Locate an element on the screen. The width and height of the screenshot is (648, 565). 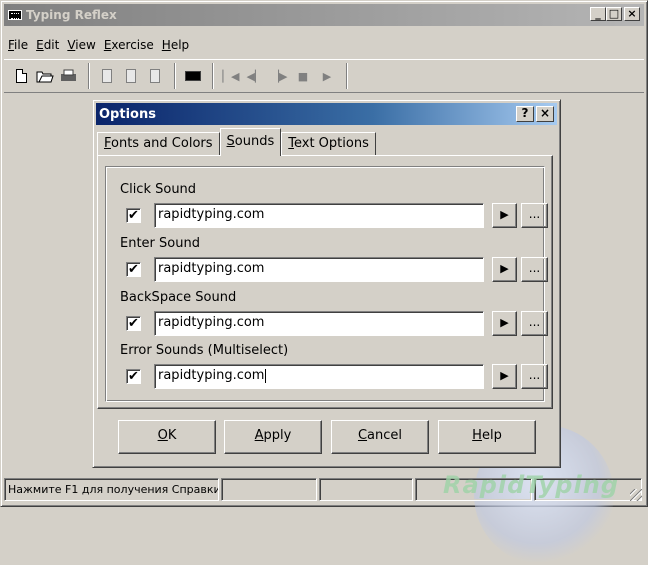
error-sounds-label: Error Sounds (Multiselect) is located at coordinates (204, 350).